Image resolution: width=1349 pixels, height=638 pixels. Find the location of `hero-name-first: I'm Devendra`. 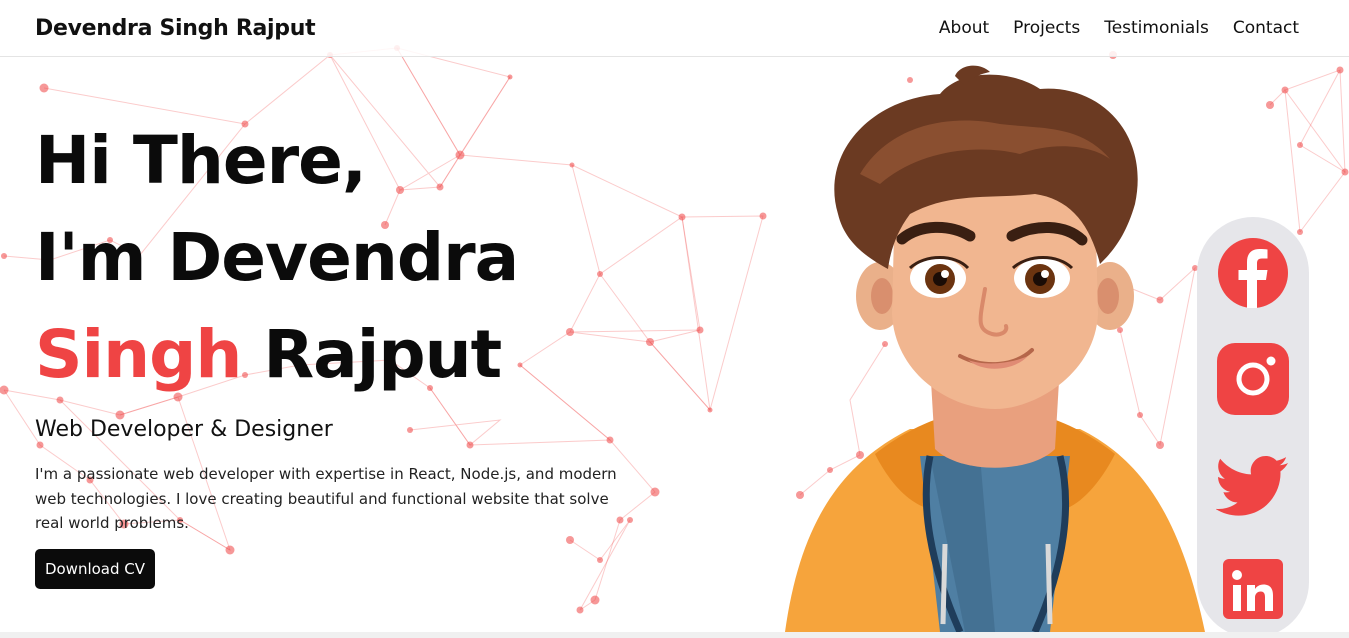

hero-name-first: I'm Devendra is located at coordinates (277, 257).